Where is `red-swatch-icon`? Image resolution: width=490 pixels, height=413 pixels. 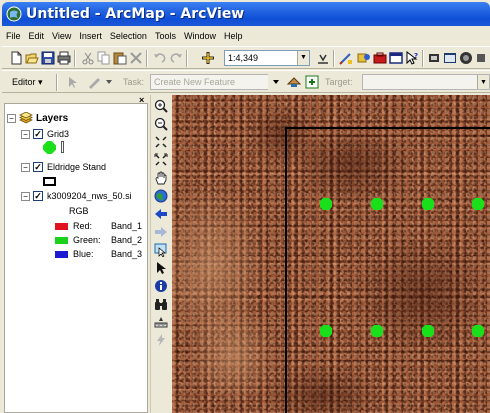
red-swatch-icon is located at coordinates (61, 226).